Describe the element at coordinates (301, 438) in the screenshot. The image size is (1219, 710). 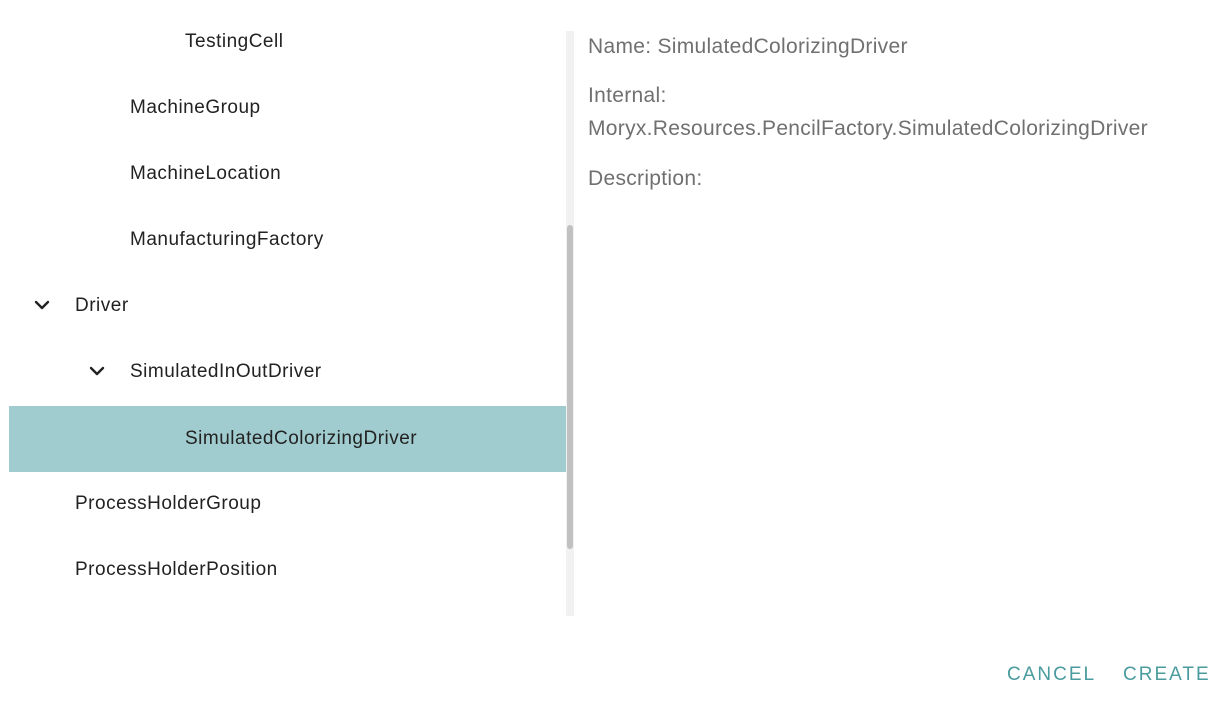
I see `tree-node-label: SimulatedColorizingDriver` at that location.